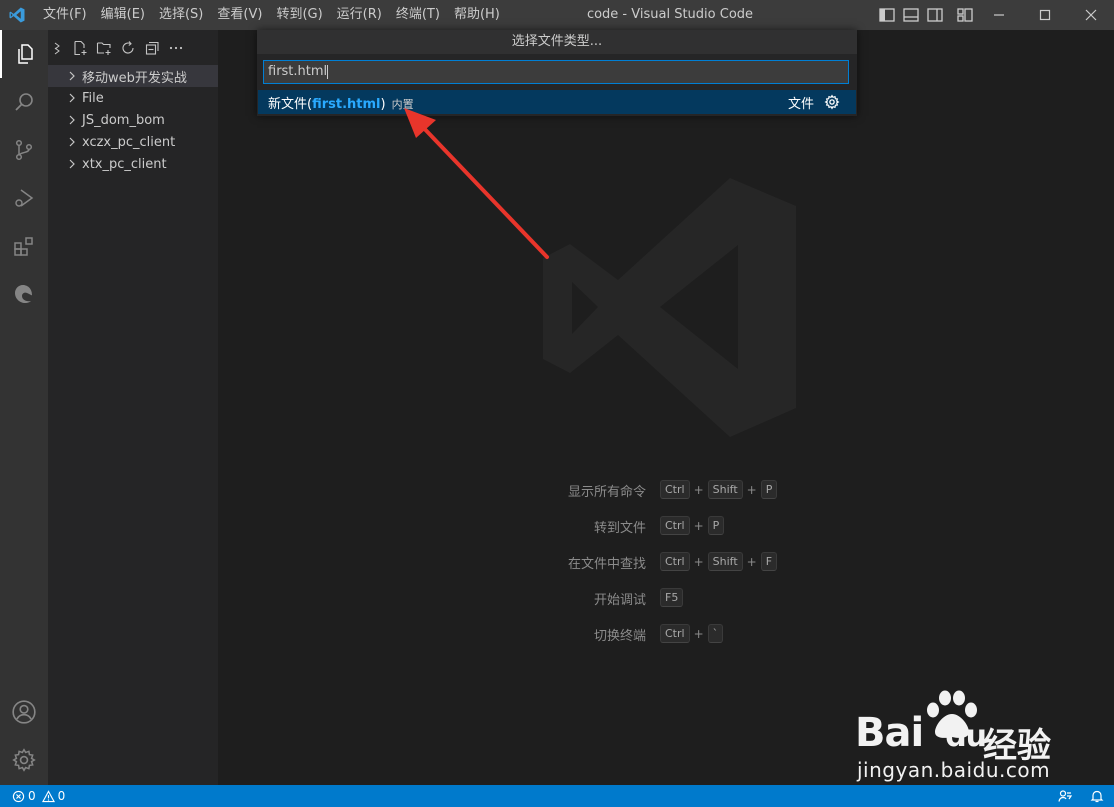  Describe the element at coordinates (965, 15) in the screenshot. I see `customize-layout-icon` at that location.